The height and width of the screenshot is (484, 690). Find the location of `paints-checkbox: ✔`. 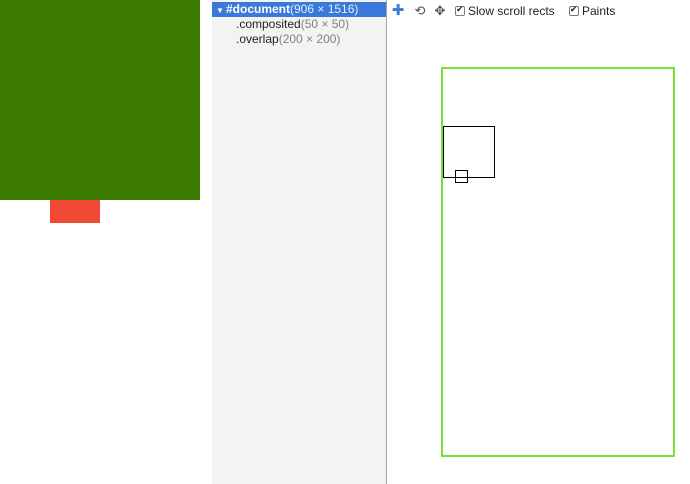

paints-checkbox: ✔ is located at coordinates (574, 9).